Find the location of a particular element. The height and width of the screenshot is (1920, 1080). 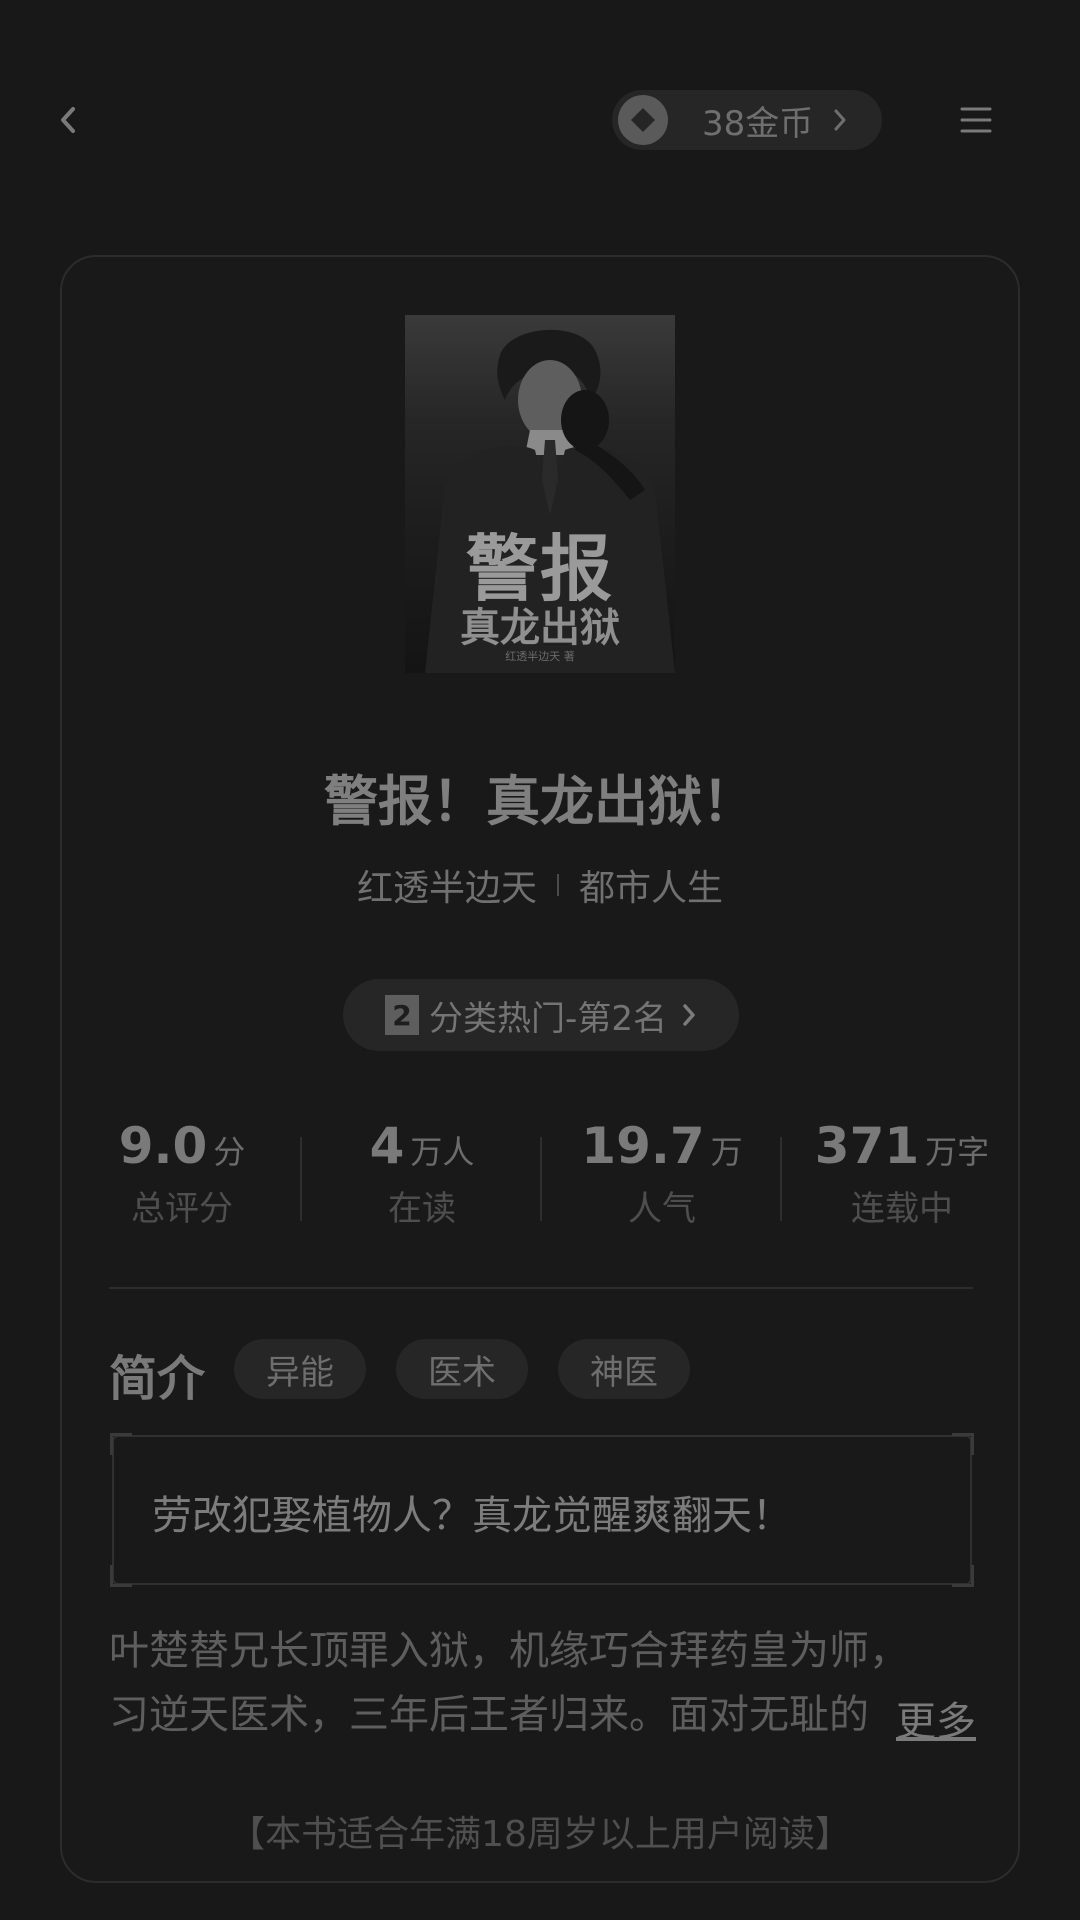

tagline-box: 劳改犯娶植物人？真龙觉醒爽翻天！ is located at coordinates (542, 1510).